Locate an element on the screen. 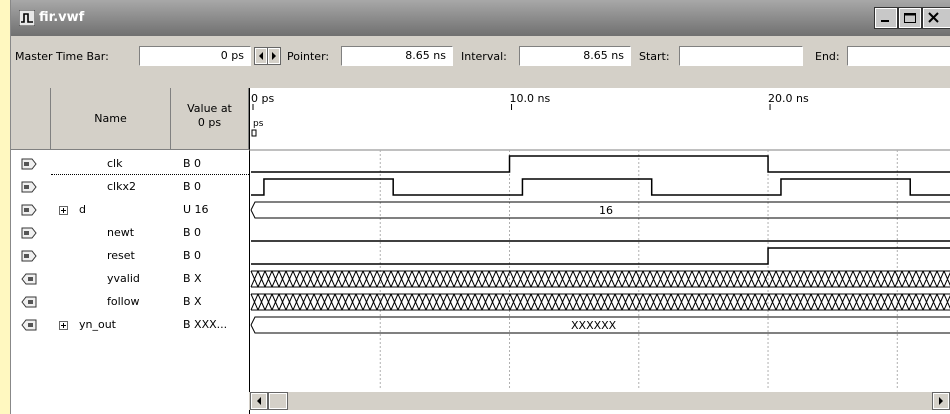 Image resolution: width=950 pixels, height=414 pixels. signal-name: clkx2 is located at coordinates (121, 186).